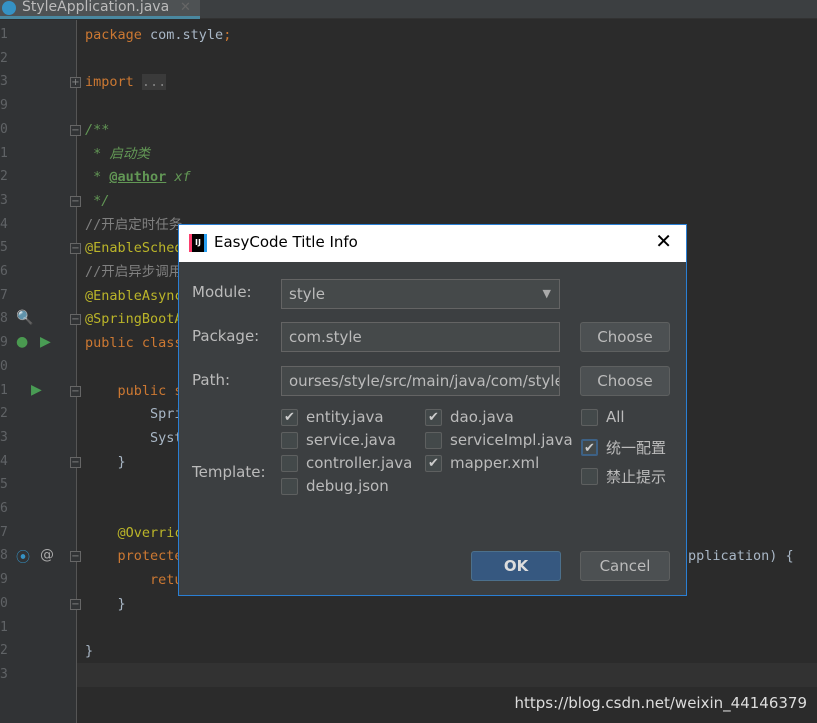  I want to click on code-token: retu, so click(134, 580).